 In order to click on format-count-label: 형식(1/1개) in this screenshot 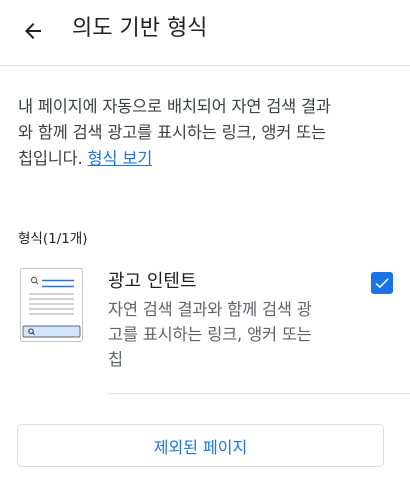, I will do `click(53, 239)`.